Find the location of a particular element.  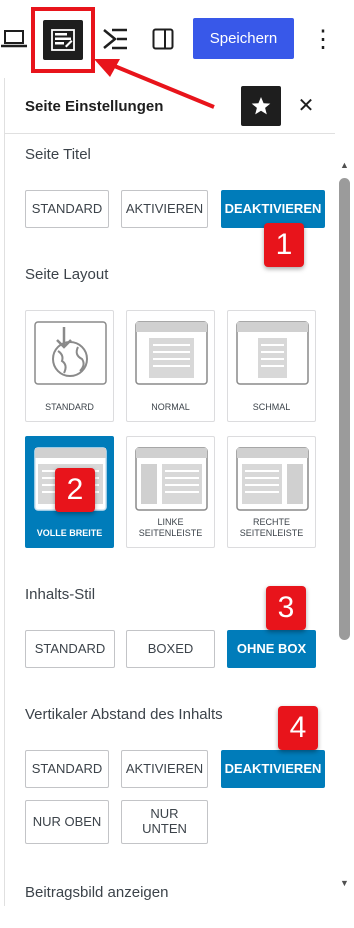

stil-option-ohne-box: OHNE BOX is located at coordinates (271, 649).